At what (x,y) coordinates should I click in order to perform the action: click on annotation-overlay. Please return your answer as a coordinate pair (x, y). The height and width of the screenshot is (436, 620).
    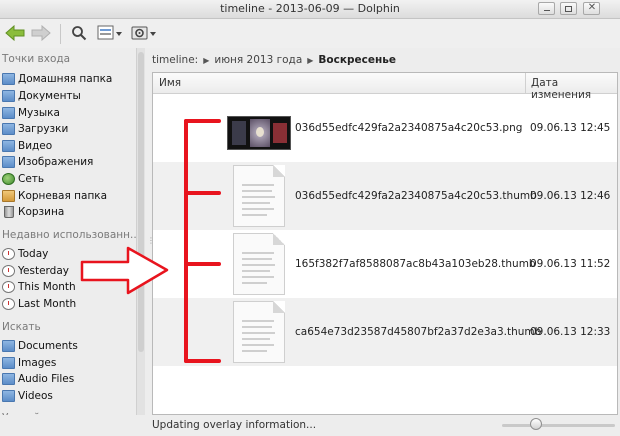
    Looking at the image, I should click on (150, 241).